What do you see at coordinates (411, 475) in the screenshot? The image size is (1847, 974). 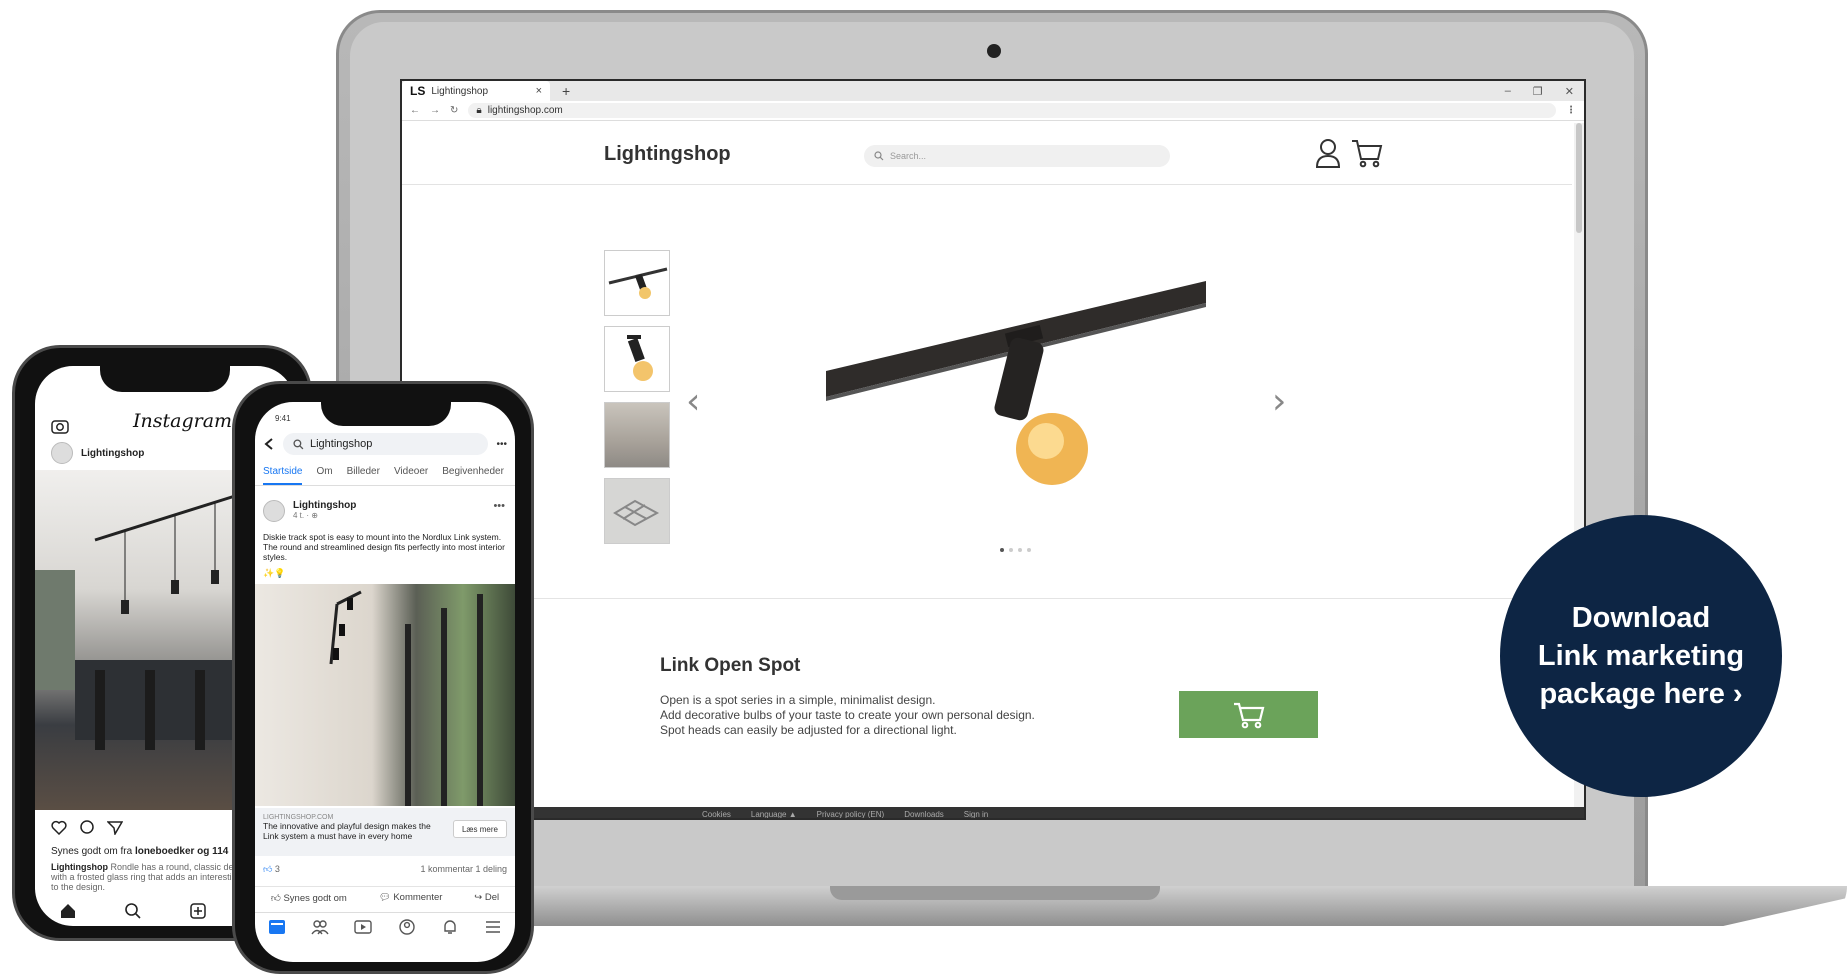 I see `tab-videoer: Videoer` at bounding box center [411, 475].